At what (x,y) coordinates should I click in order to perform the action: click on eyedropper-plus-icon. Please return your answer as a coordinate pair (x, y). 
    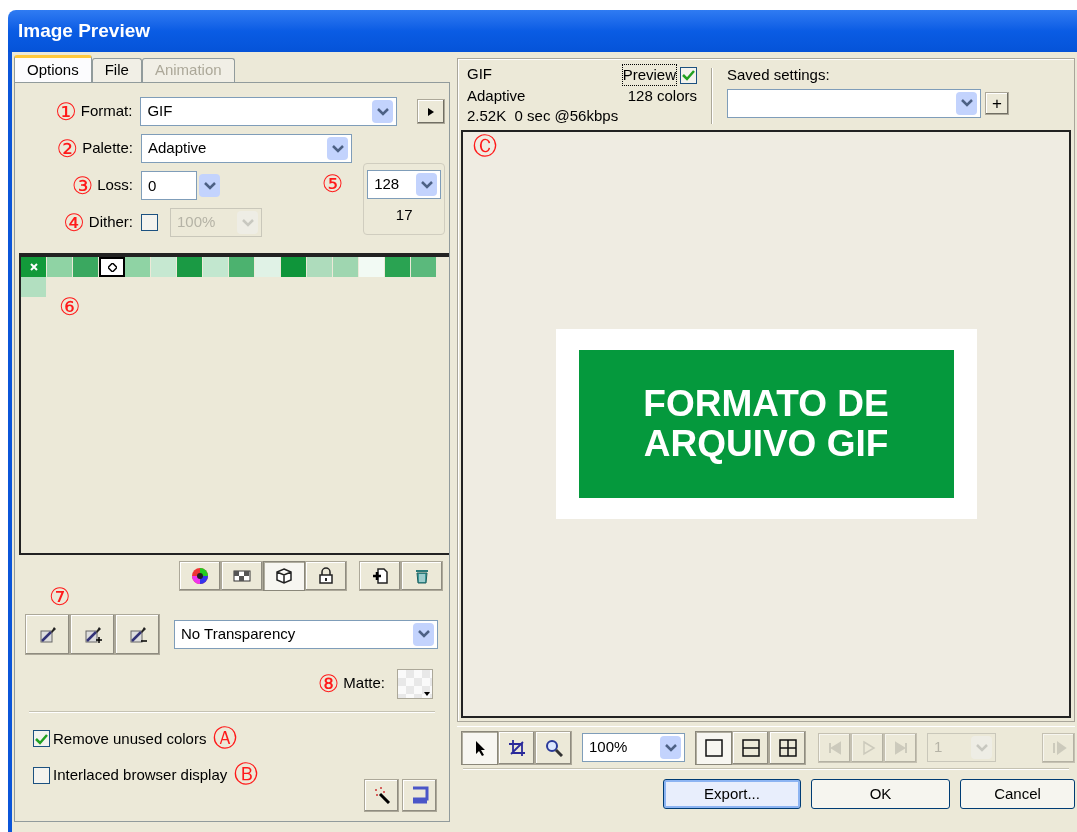
    Looking at the image, I should click on (92, 634).